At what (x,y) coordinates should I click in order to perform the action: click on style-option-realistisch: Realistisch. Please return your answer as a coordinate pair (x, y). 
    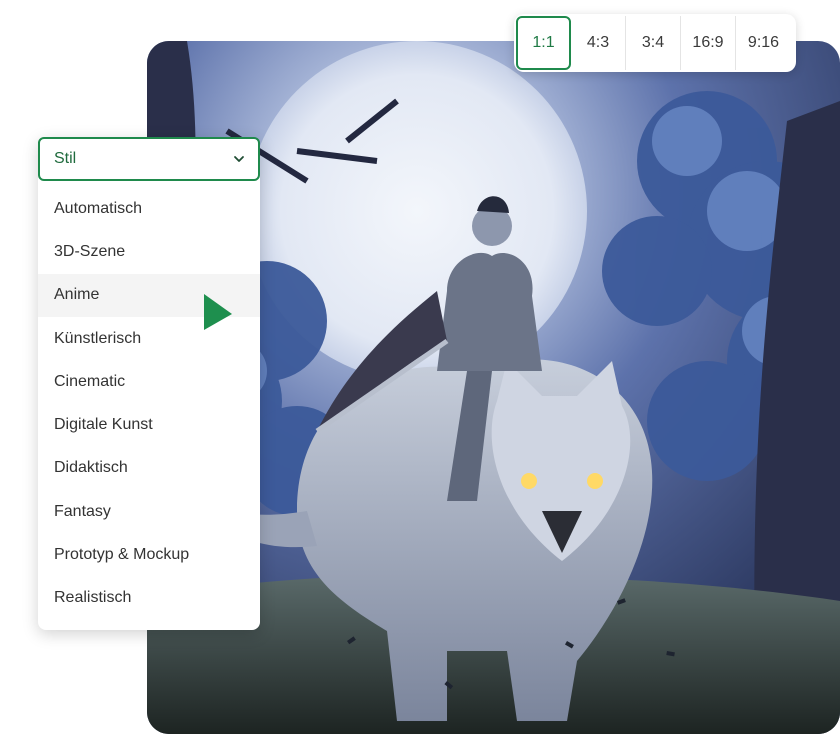
    Looking at the image, I should click on (149, 598).